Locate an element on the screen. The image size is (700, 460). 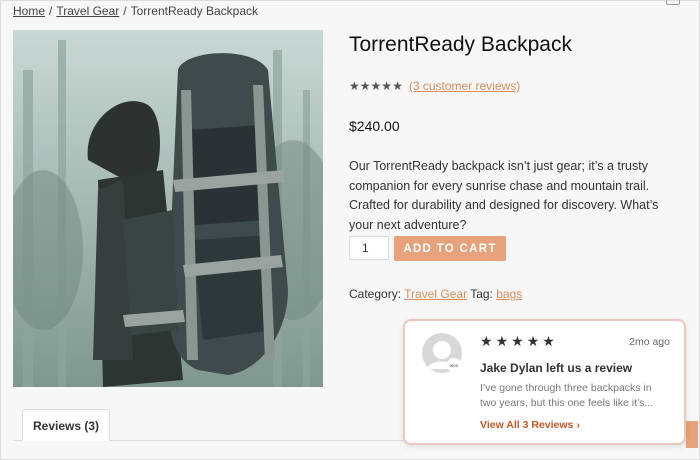
review-time: 2mo ago is located at coordinates (649, 342).